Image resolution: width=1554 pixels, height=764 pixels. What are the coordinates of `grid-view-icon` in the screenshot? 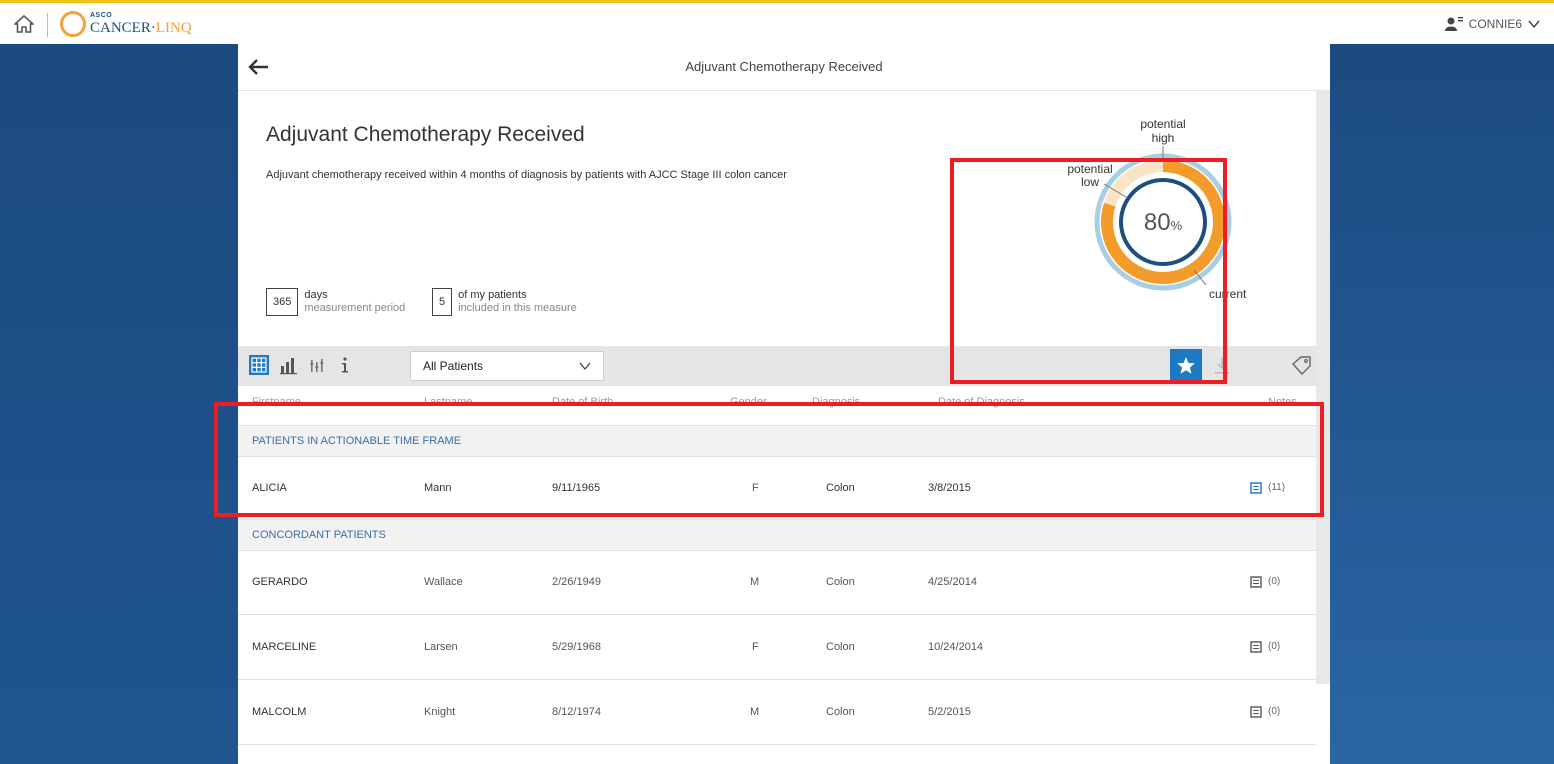 It's located at (259, 365).